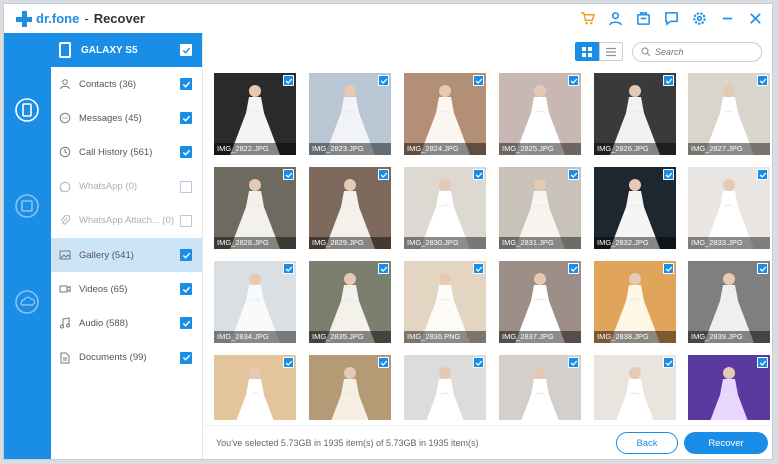  I want to click on store-icon, so click(643, 18).